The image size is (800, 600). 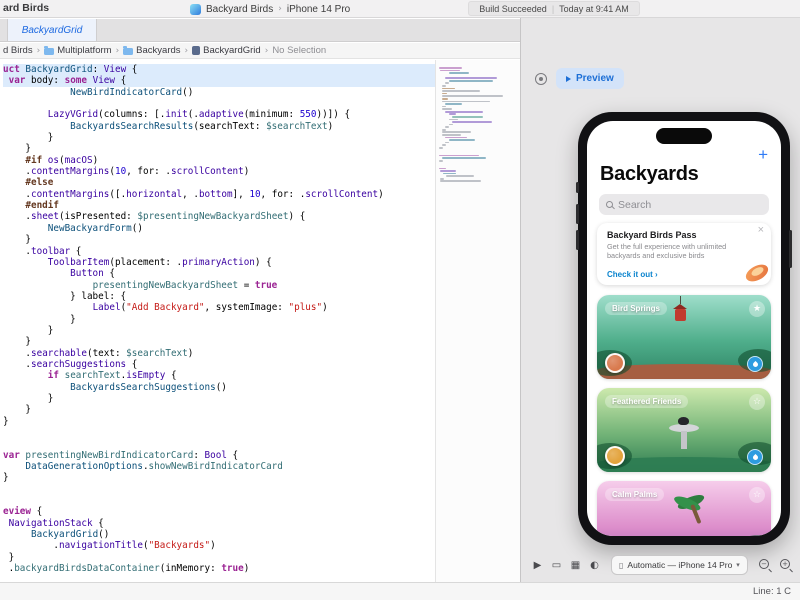 I want to click on promo-title: Backyard Birds Pass, so click(x=652, y=235).